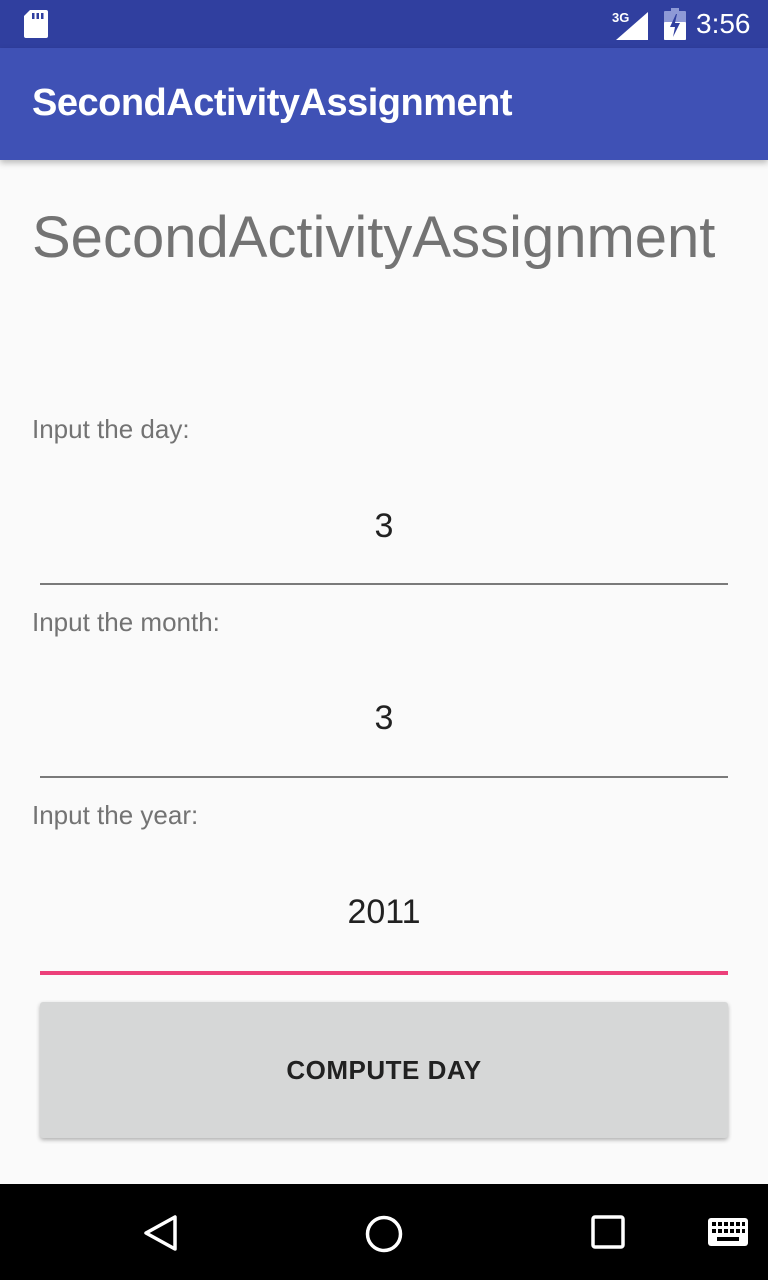 The height and width of the screenshot is (1280, 768). Describe the element at coordinates (161, 1233) in the screenshot. I see `back-icon` at that location.